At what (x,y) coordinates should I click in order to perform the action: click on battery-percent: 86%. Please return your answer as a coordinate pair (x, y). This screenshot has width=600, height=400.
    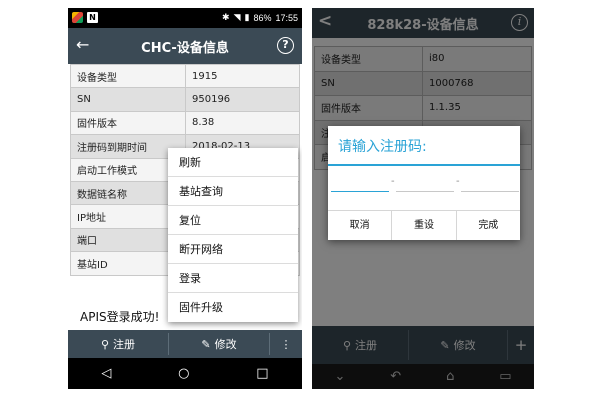
    Looking at the image, I should click on (262, 17).